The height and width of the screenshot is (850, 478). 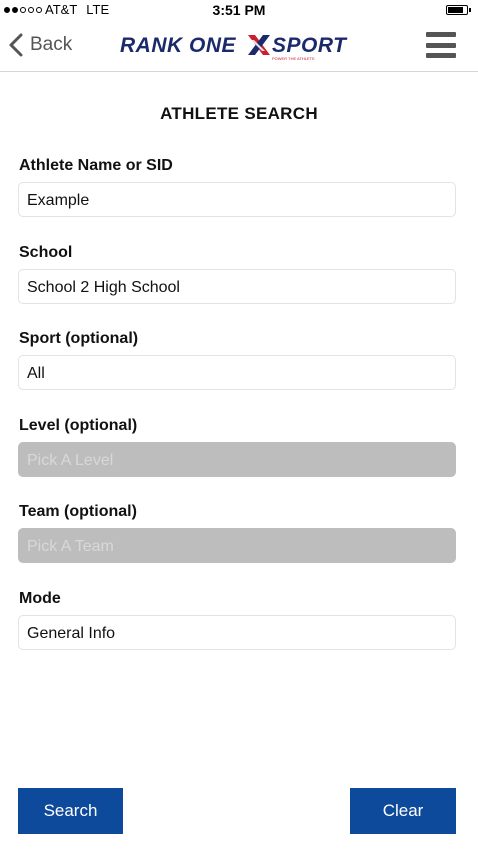 I want to click on status-bar: AT&T LTE 3:51 PM, so click(x=239, y=10).